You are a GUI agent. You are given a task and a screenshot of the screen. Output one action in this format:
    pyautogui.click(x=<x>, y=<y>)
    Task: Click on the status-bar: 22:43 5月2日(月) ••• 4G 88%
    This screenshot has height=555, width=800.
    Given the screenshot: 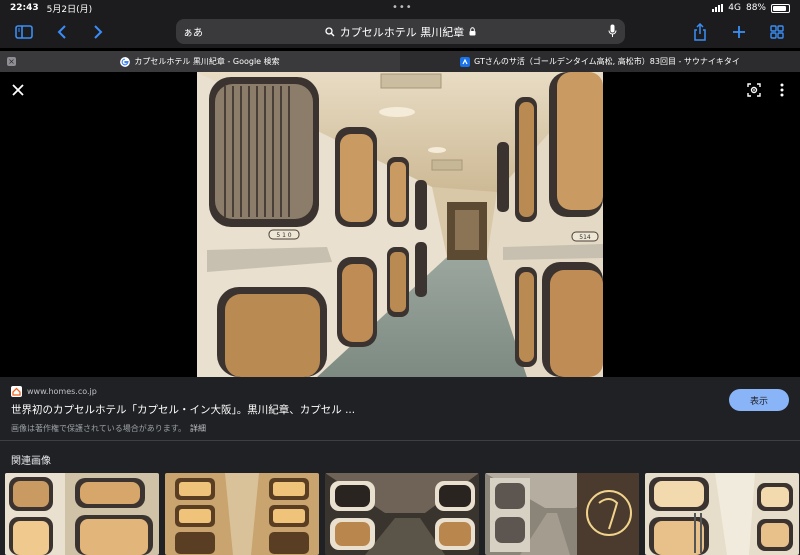 What is the action you would take?
    pyautogui.click(x=400, y=8)
    